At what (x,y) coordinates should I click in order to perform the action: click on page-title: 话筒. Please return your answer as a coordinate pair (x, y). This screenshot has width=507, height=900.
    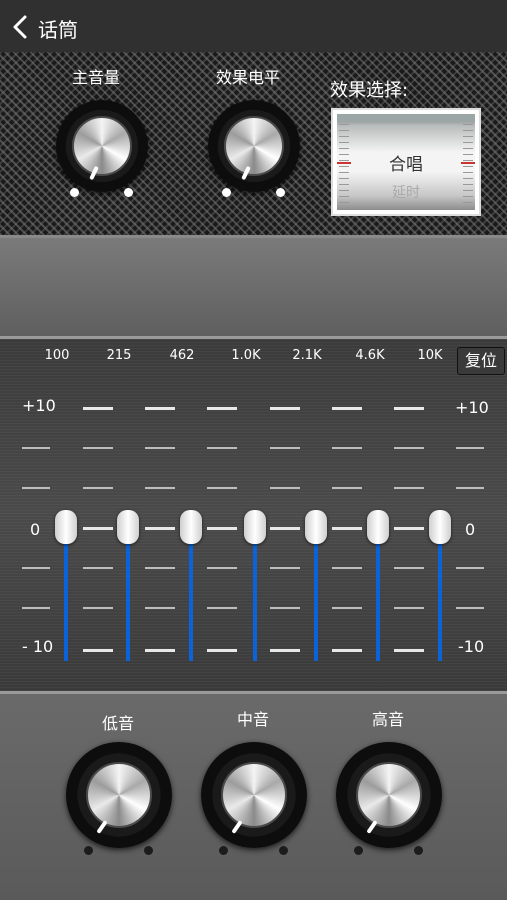
    Looking at the image, I should click on (58, 30).